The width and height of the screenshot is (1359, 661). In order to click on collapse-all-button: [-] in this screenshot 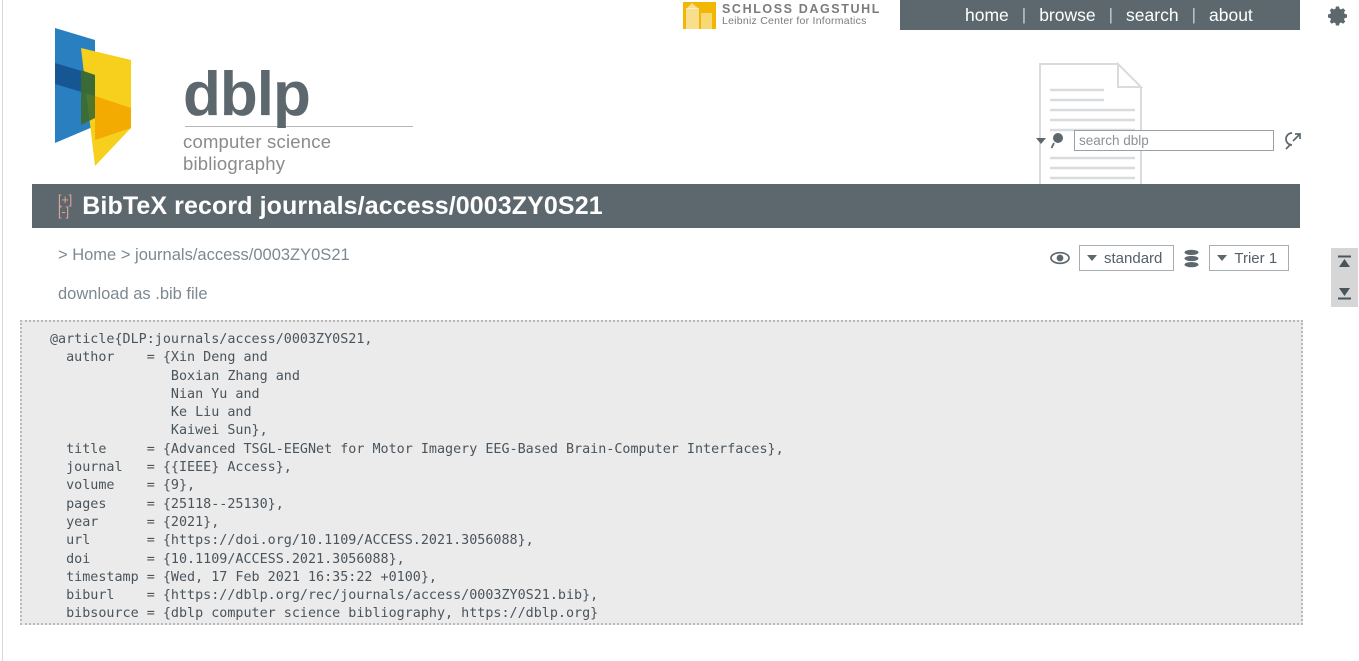, I will do `click(65, 212)`.